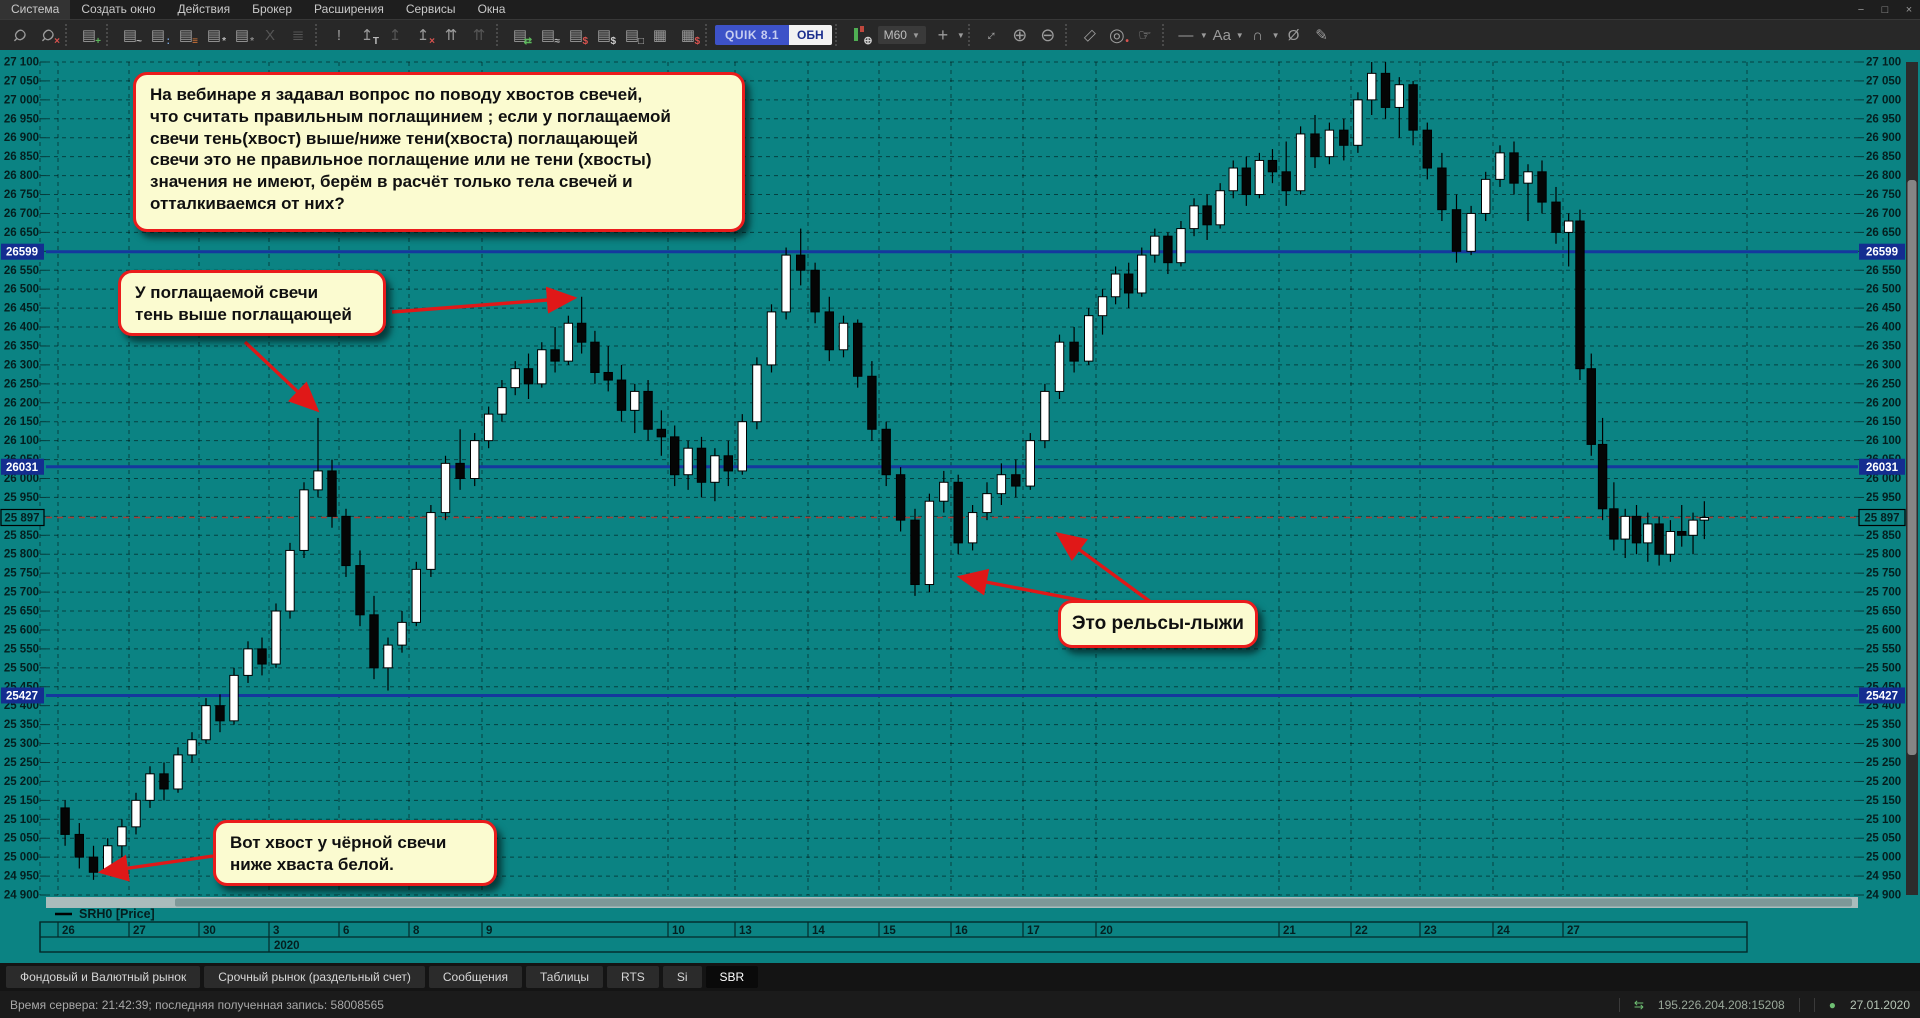 Image resolution: width=1920 pixels, height=1018 pixels. Describe the element at coordinates (520, 35) in the screenshot. I see `trades-table-icon: ▤ ⇄` at that location.